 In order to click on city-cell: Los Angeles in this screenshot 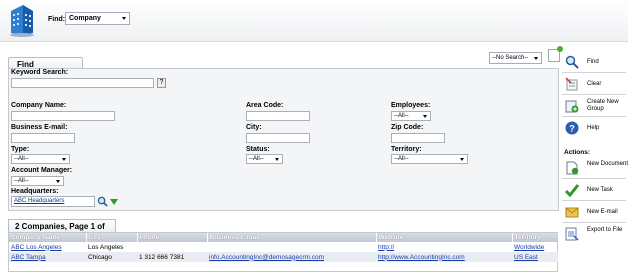, I will do `click(106, 247)`.